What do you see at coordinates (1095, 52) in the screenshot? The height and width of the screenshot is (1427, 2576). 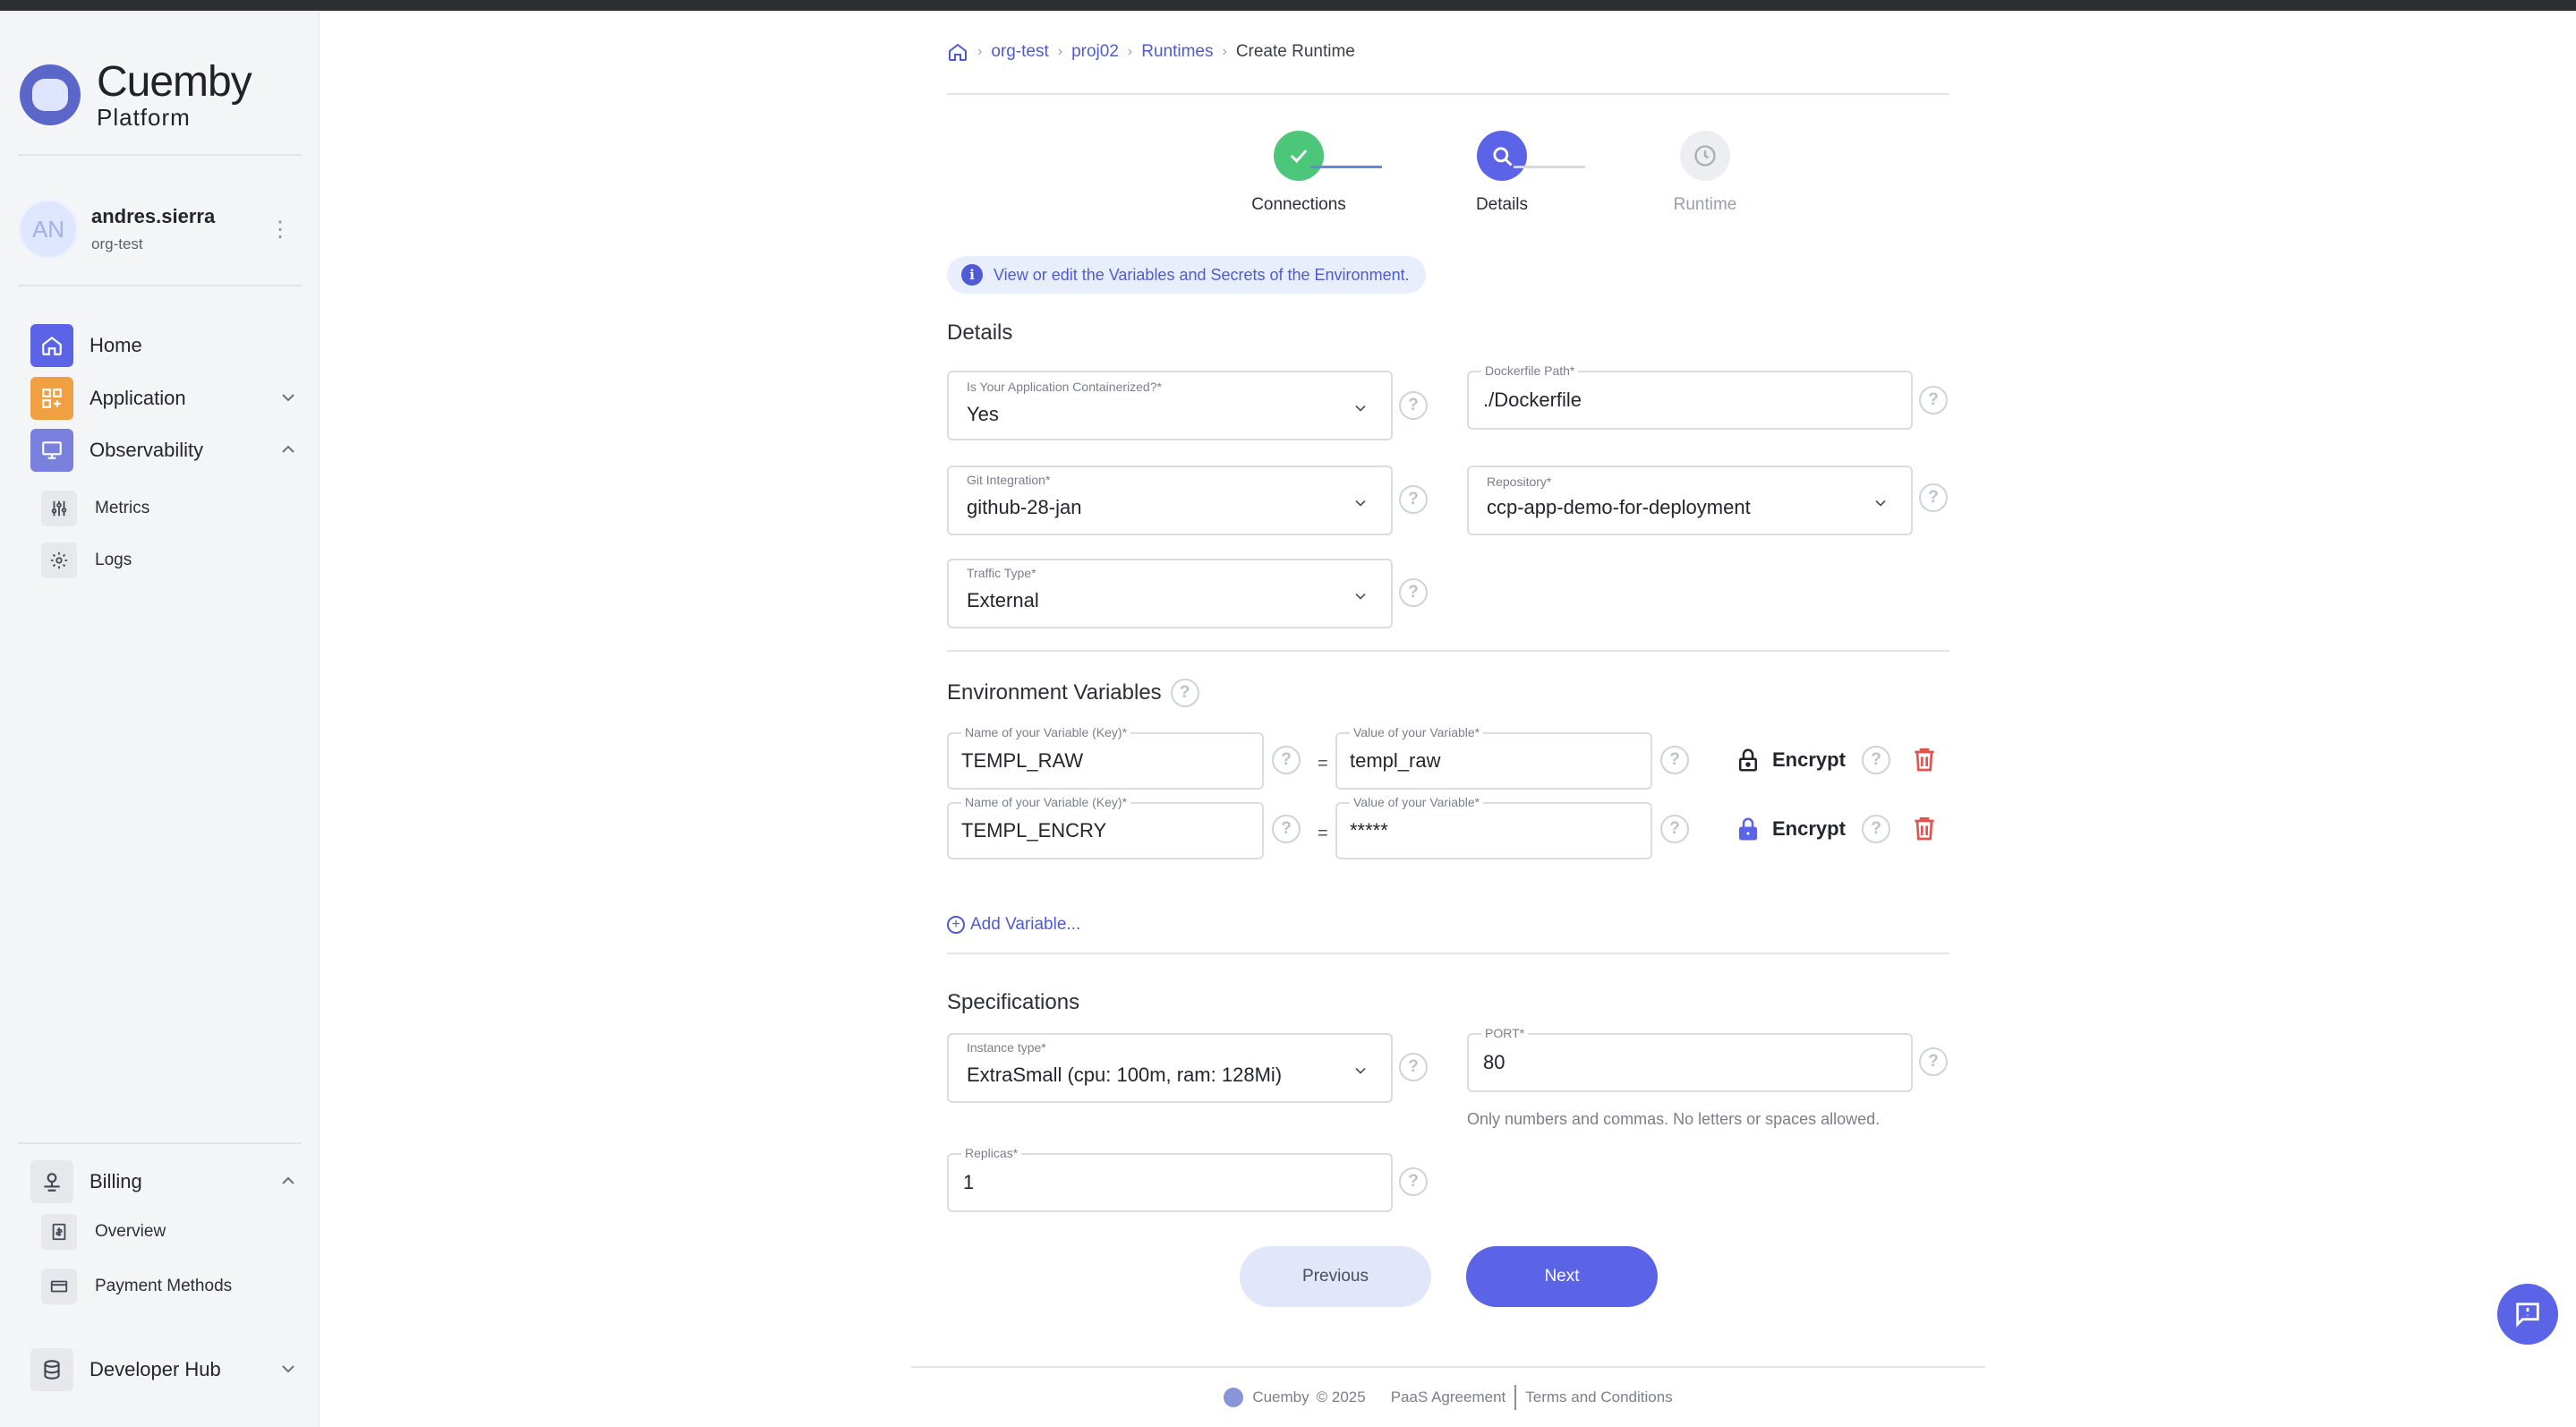 I see `breadcrumb-project: proj02` at bounding box center [1095, 52].